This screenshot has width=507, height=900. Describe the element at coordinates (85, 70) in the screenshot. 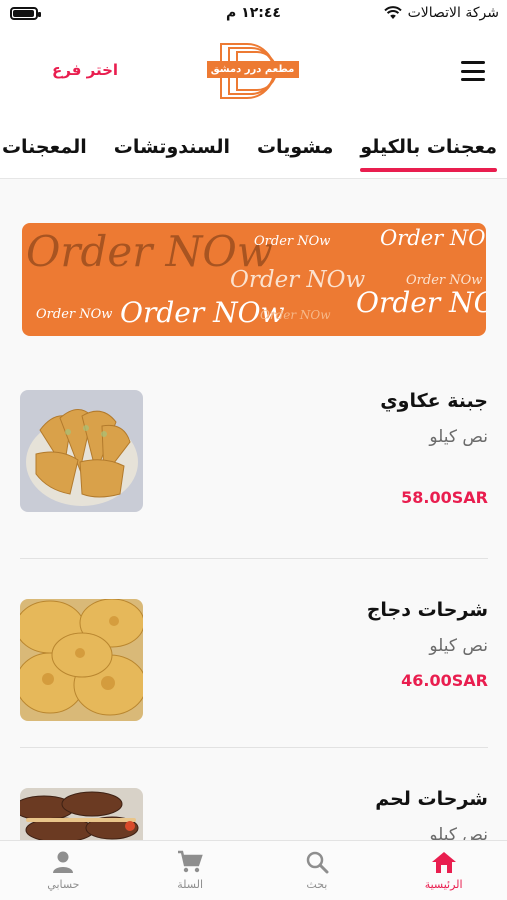

I see `choose-branch-link: اختر فرع` at that location.